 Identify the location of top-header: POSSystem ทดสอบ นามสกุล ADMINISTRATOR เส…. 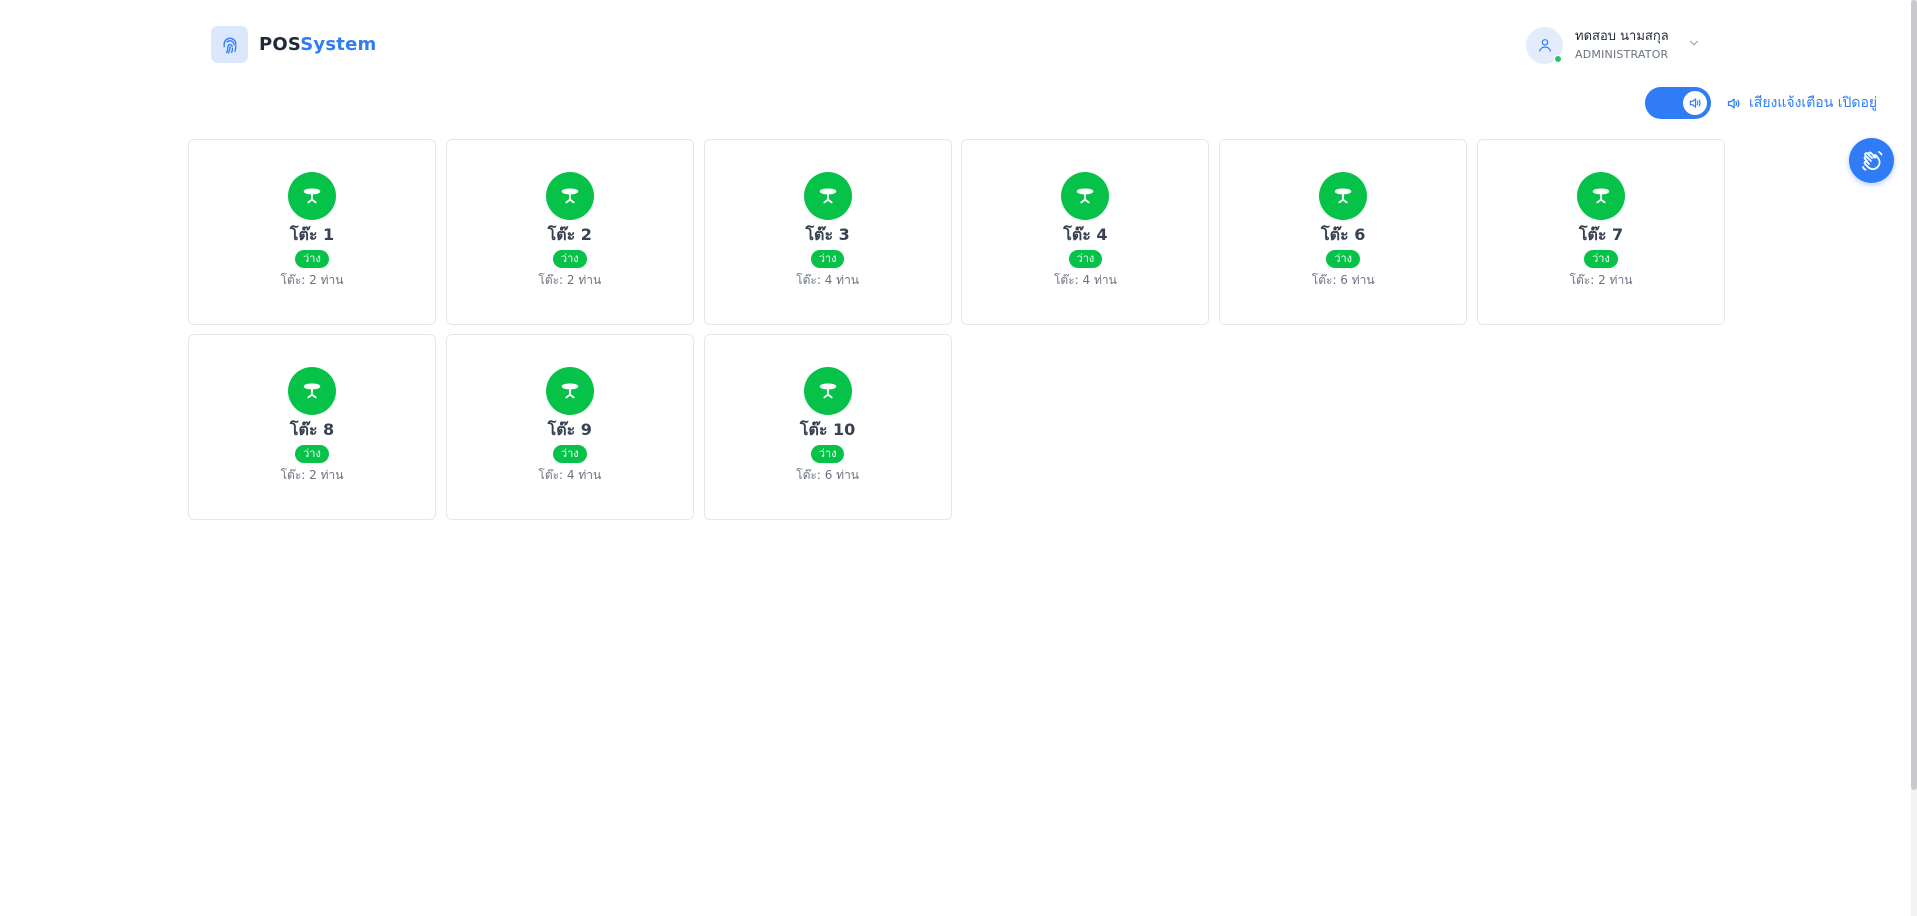
(958, 59).